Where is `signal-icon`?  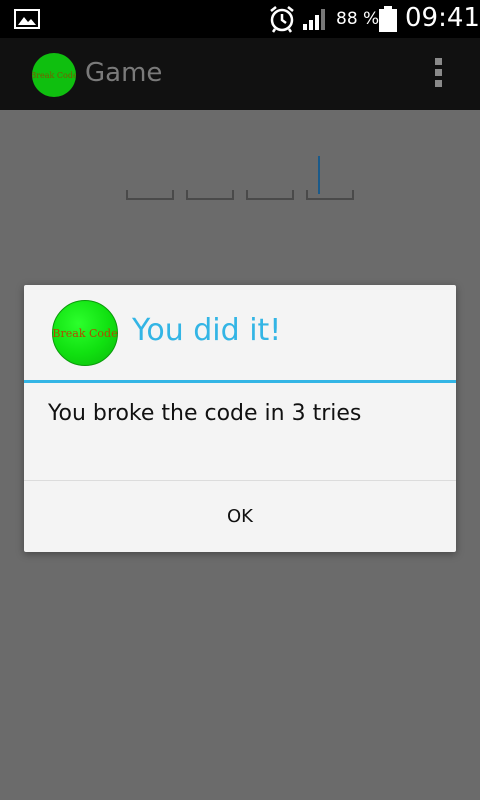
signal-icon is located at coordinates (314, 19).